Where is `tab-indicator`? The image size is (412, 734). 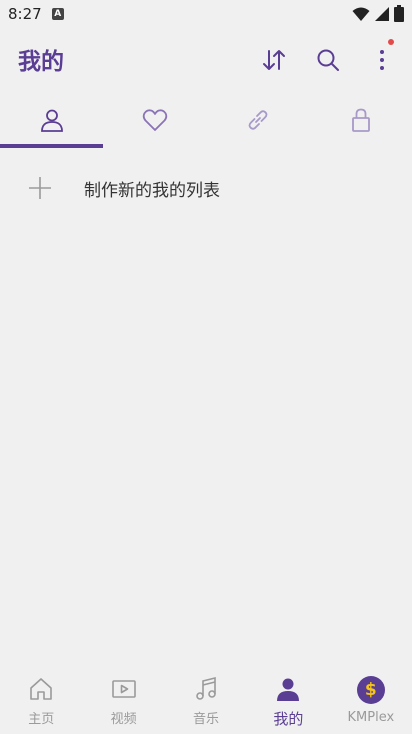 tab-indicator is located at coordinates (51, 146).